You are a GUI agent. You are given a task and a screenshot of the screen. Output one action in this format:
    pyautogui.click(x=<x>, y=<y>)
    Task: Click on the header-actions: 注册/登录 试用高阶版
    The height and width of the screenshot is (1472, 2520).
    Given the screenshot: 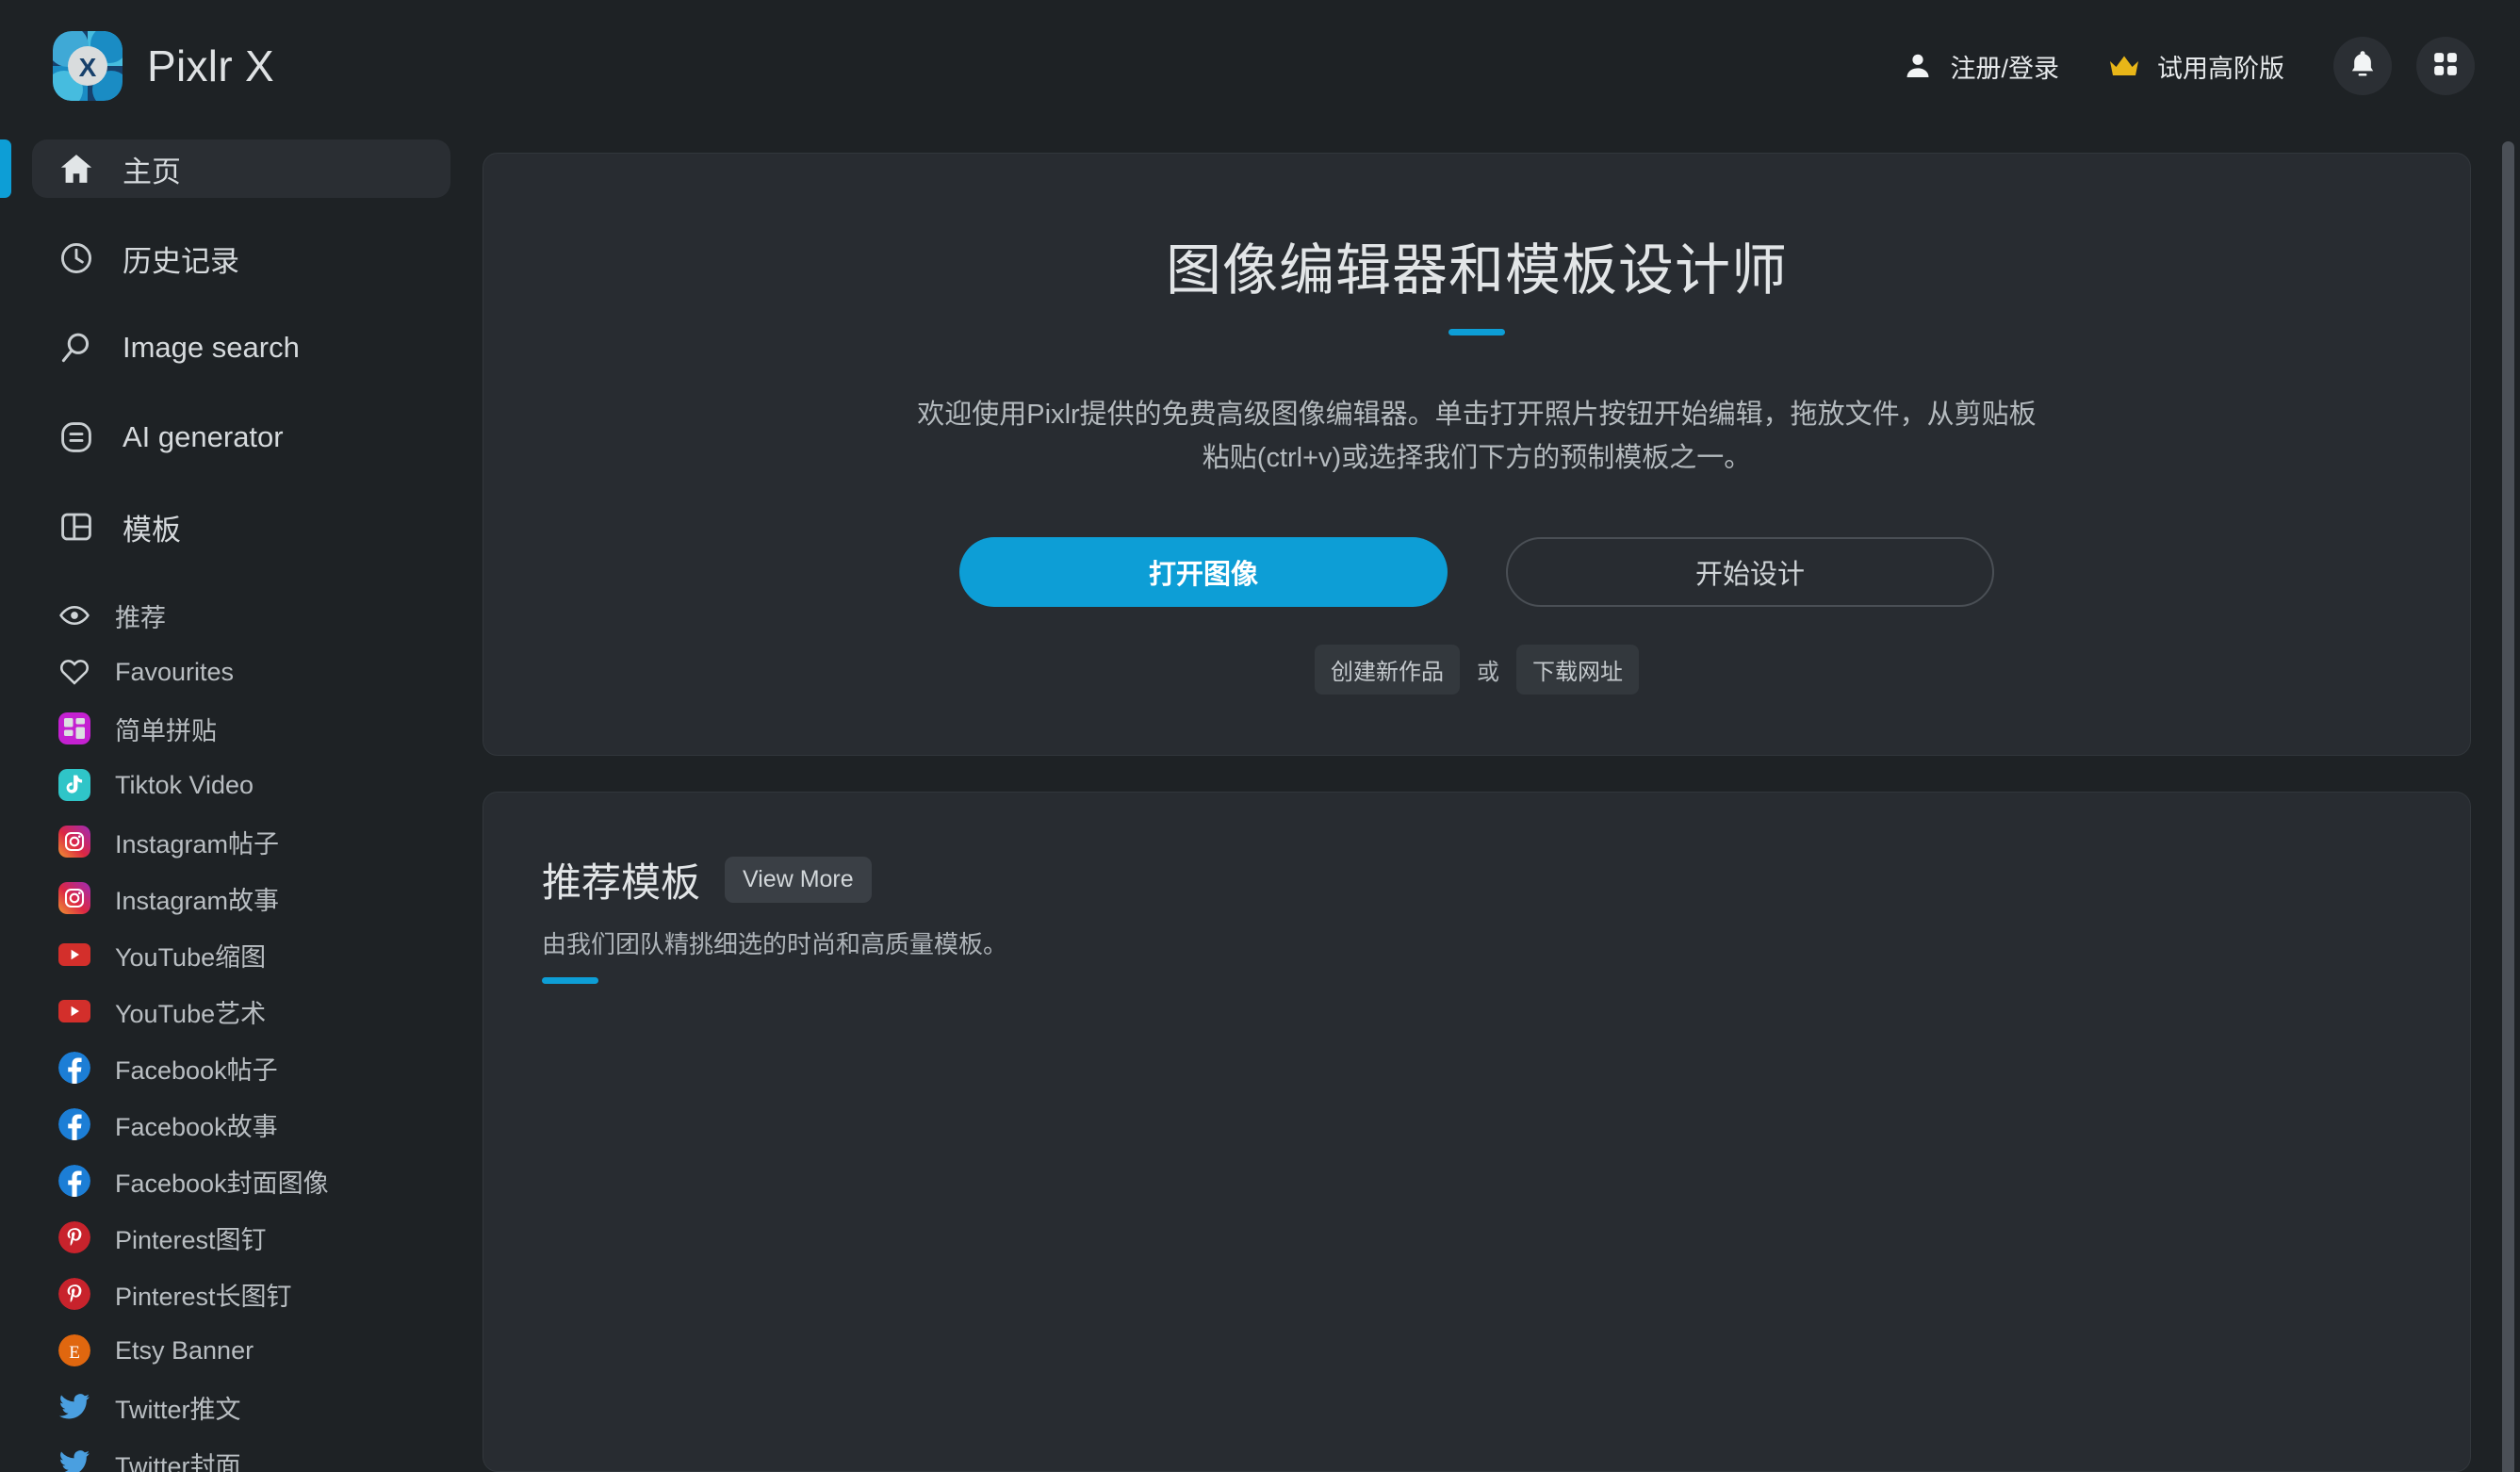 What is the action you would take?
    pyautogui.click(x=2176, y=66)
    